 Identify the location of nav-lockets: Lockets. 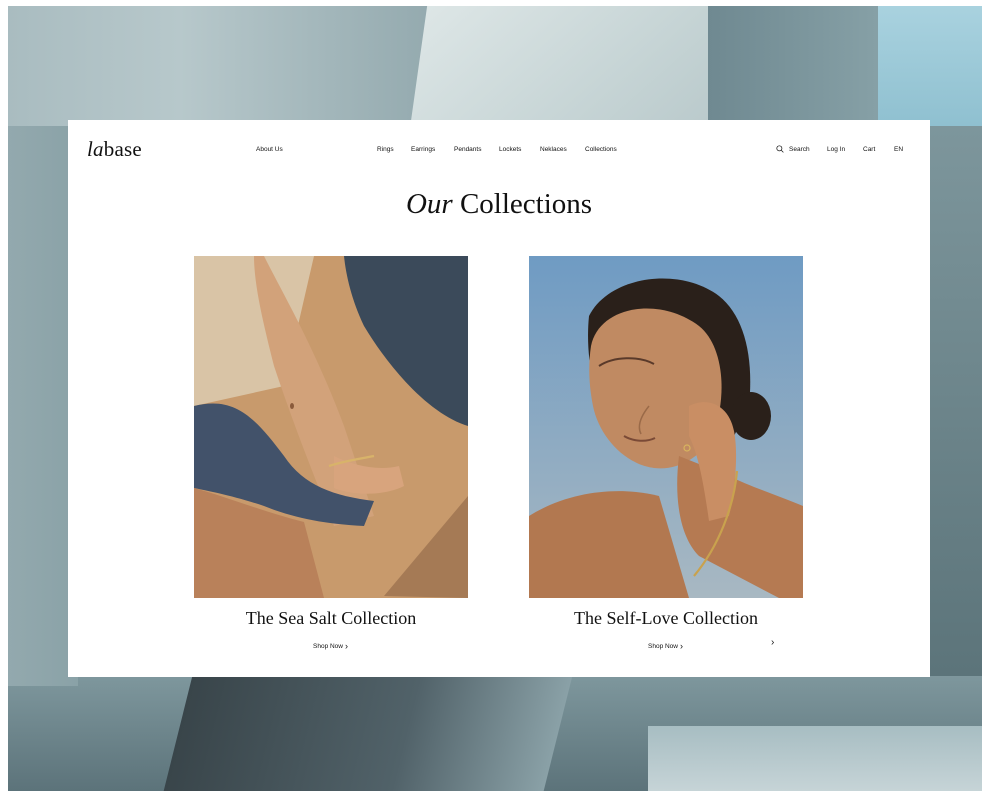
(510, 149).